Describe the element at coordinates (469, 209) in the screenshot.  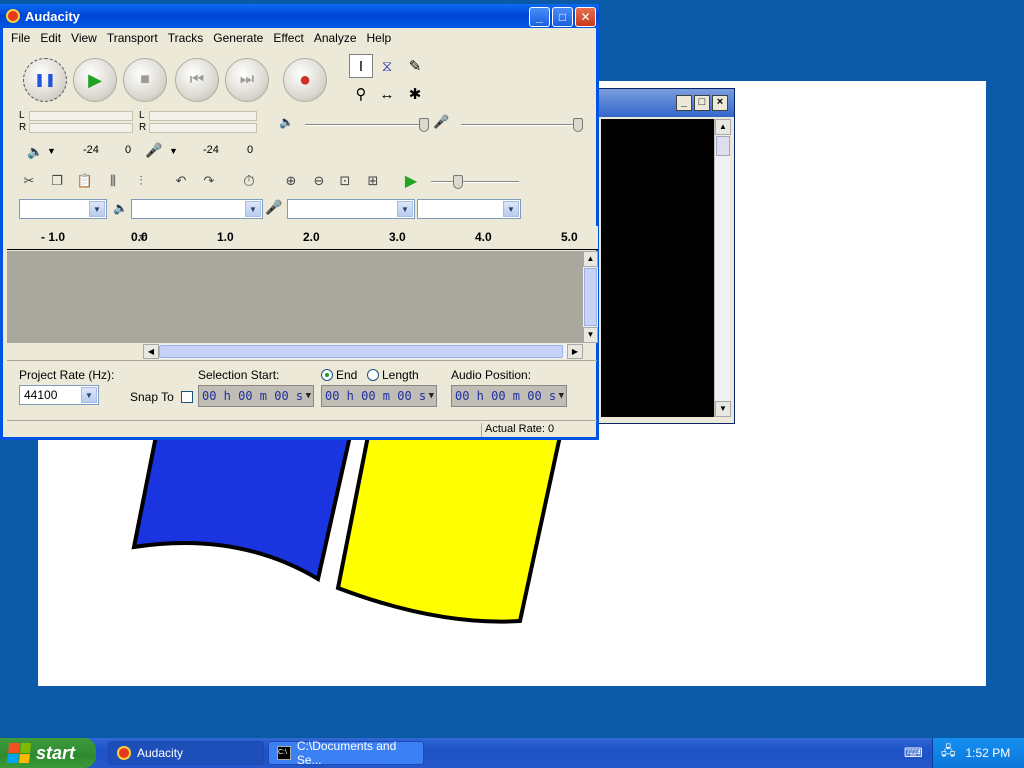
I see `recording-channels-select: ▼` at that location.